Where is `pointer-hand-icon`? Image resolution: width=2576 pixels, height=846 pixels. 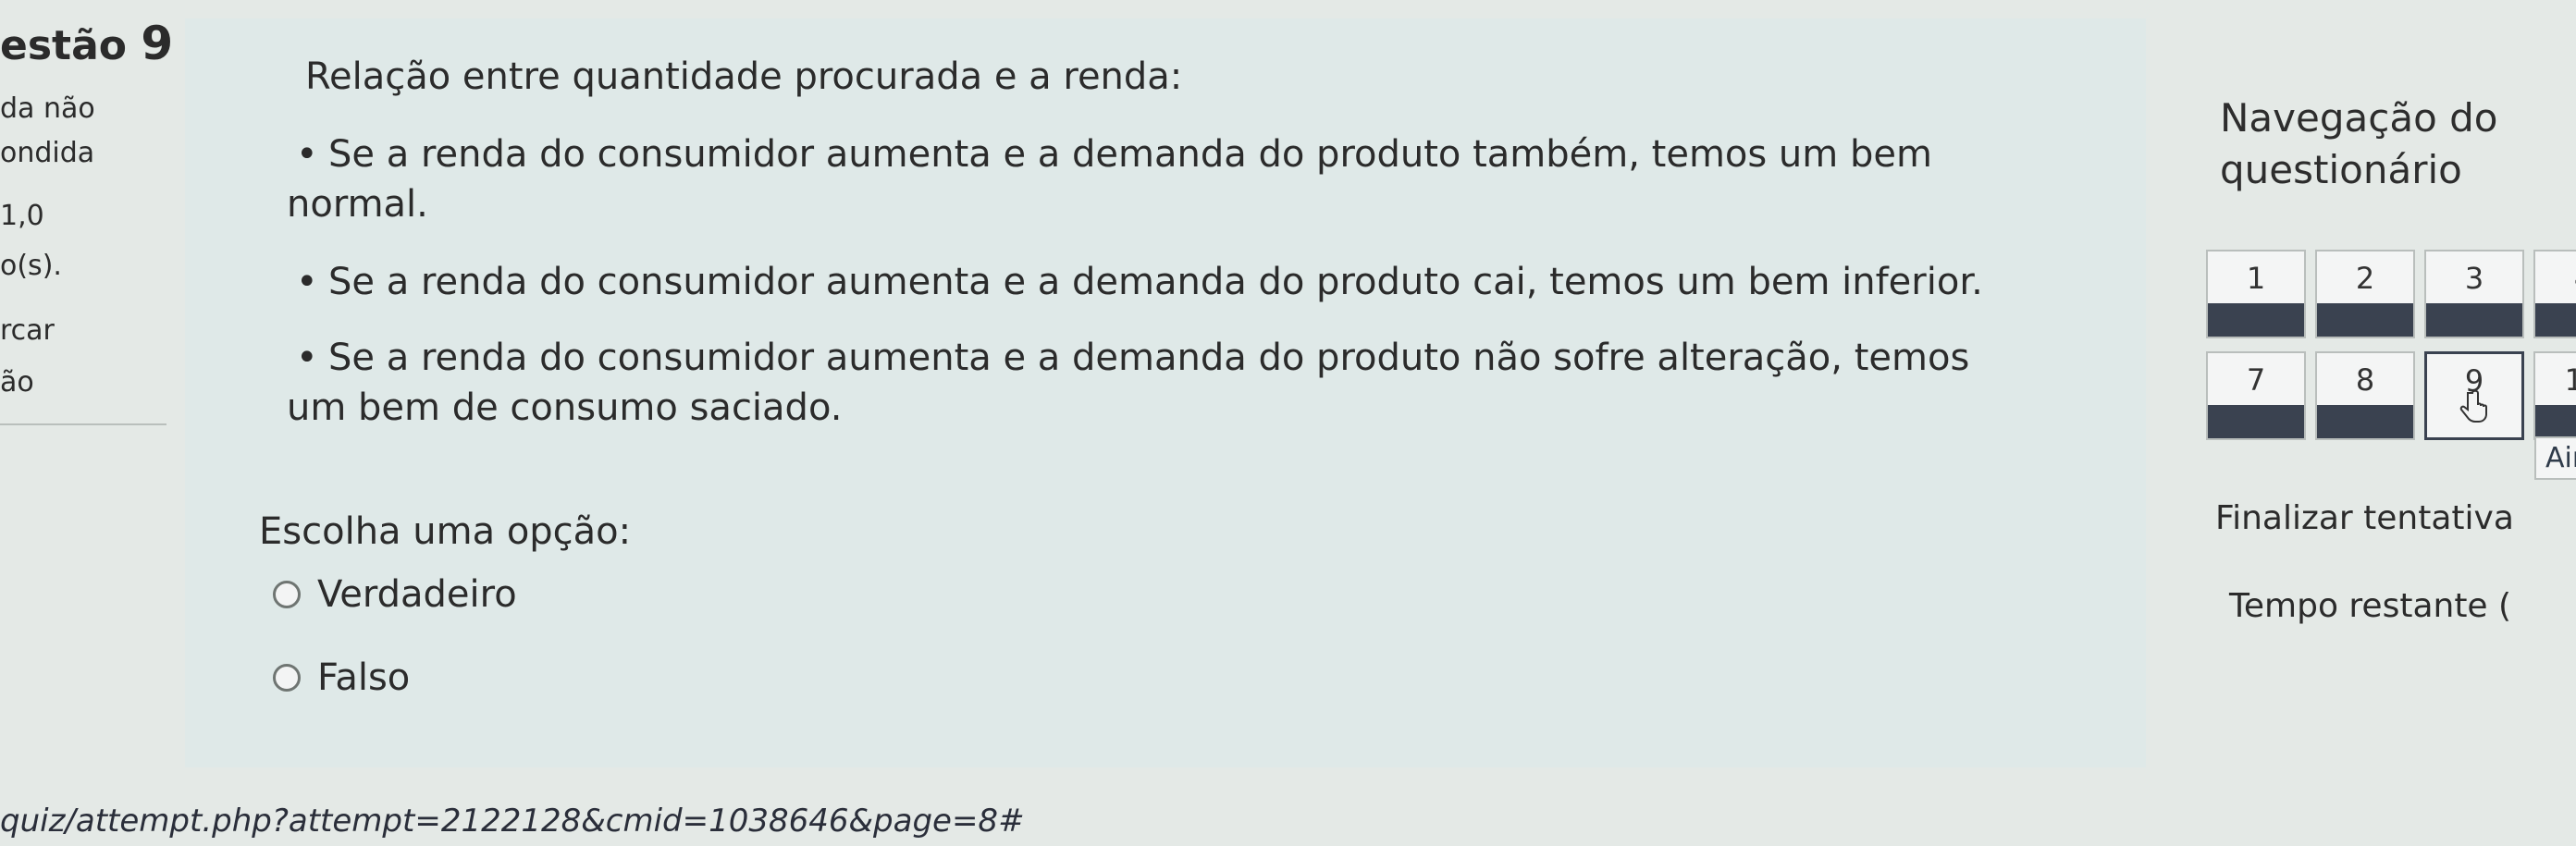 pointer-hand-icon is located at coordinates (2473, 406).